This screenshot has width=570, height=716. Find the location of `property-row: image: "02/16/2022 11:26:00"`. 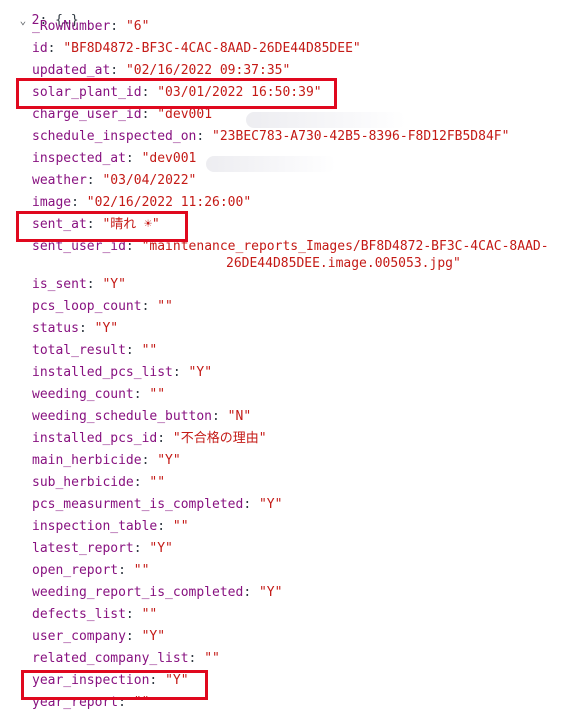

property-row: image: "02/16/2022 11:26:00" is located at coordinates (141, 203).